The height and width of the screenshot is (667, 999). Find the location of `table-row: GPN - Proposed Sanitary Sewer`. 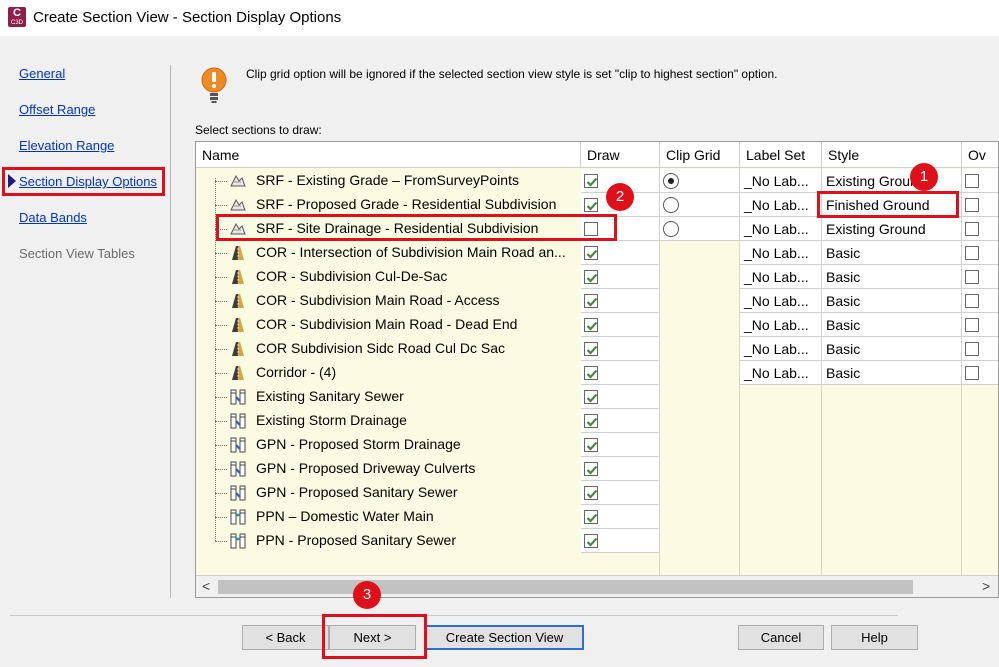

table-row: GPN - Proposed Sanitary Sewer is located at coordinates (597, 493).